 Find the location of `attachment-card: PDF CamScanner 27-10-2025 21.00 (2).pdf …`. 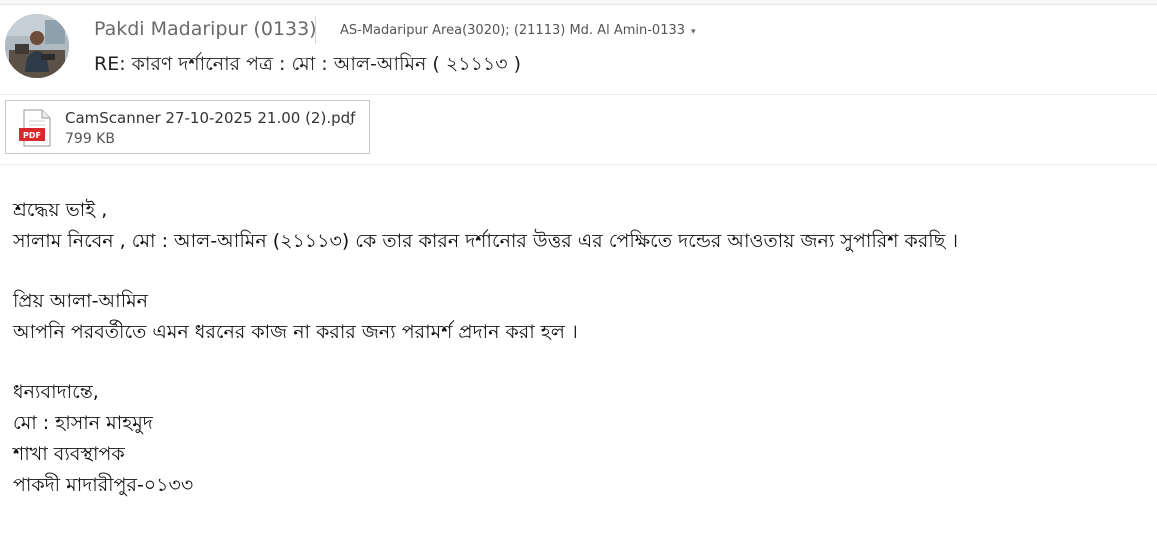

attachment-card: PDF CamScanner 27-10-2025 21.00 (2).pdf … is located at coordinates (187, 127).